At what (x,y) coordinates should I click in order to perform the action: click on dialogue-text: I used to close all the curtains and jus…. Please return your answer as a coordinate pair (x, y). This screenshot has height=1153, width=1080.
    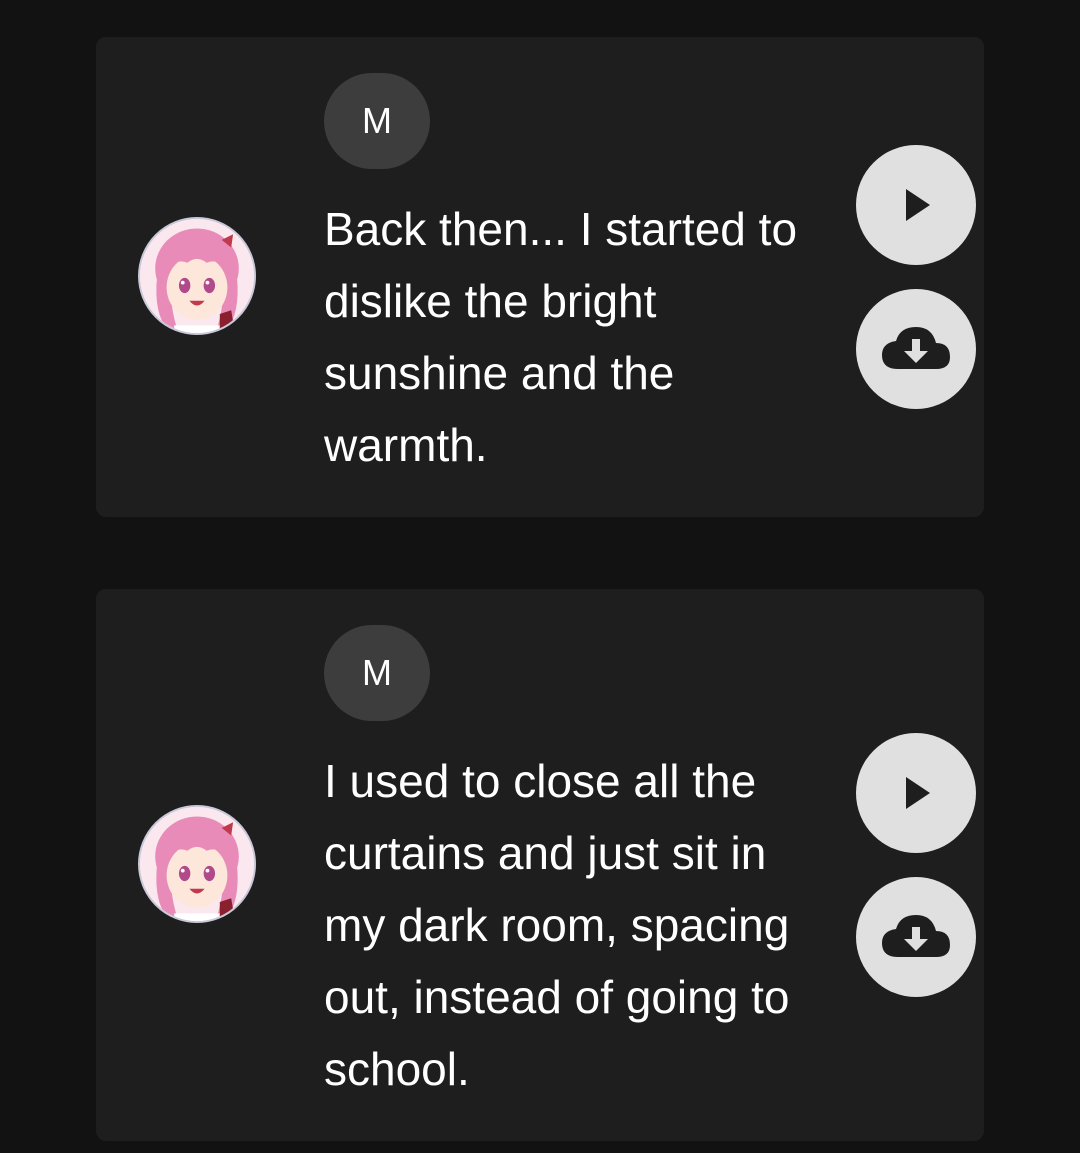
    Looking at the image, I should click on (557, 925).